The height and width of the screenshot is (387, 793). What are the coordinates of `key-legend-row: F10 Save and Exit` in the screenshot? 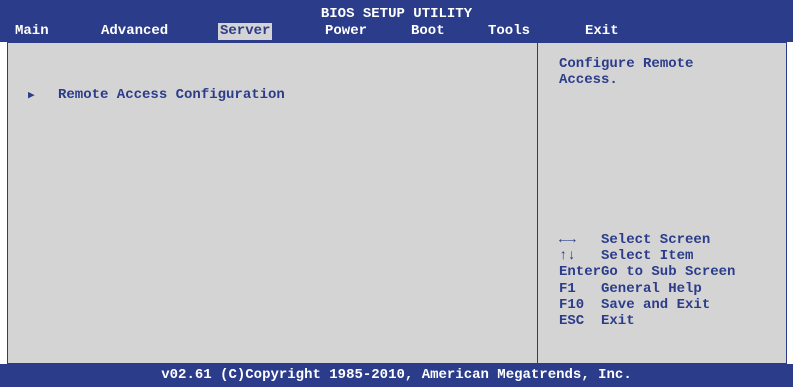 It's located at (647, 305).